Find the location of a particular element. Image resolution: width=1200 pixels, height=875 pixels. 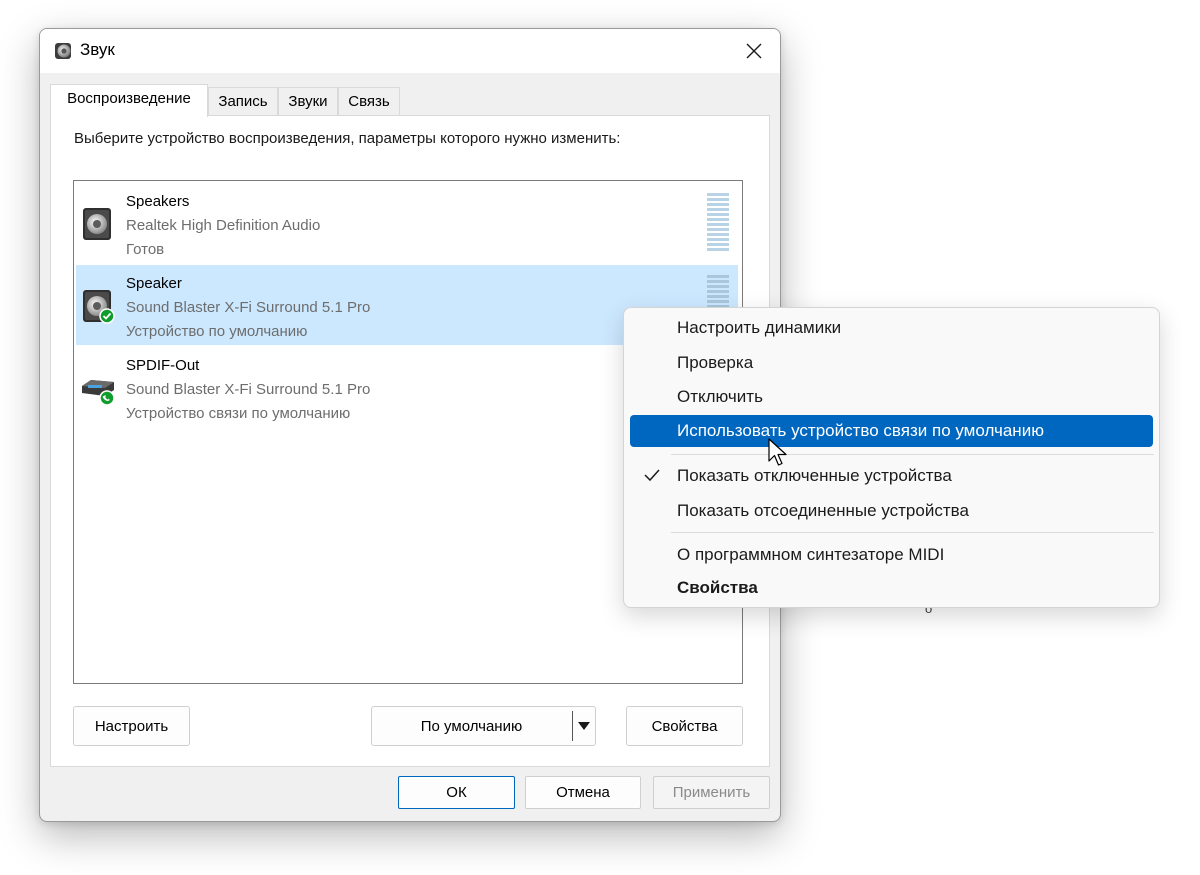

spdif-comm-default-icon is located at coordinates (98, 393).